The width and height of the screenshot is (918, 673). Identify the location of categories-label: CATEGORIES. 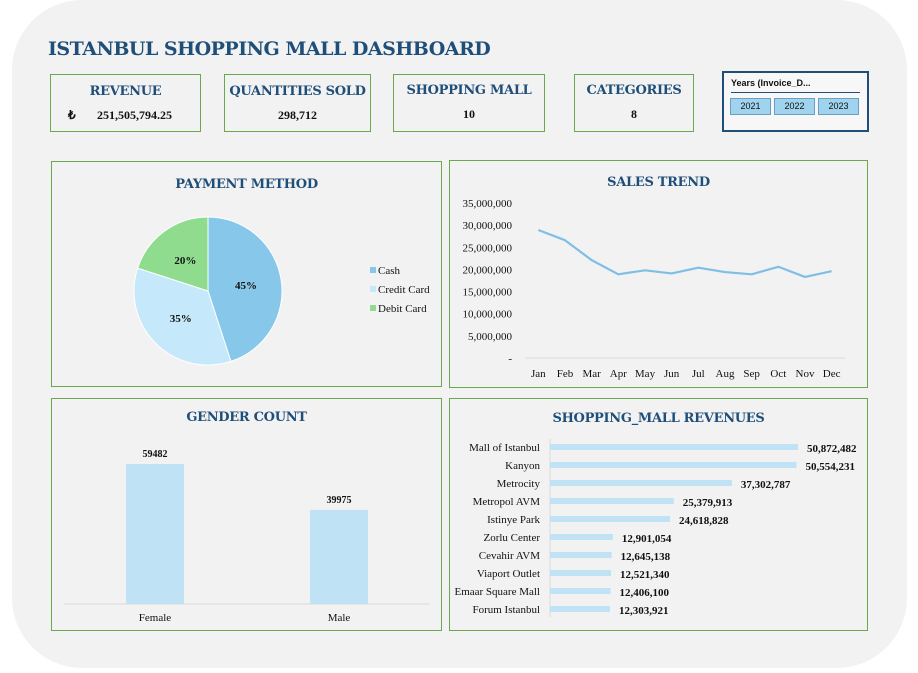
(634, 90).